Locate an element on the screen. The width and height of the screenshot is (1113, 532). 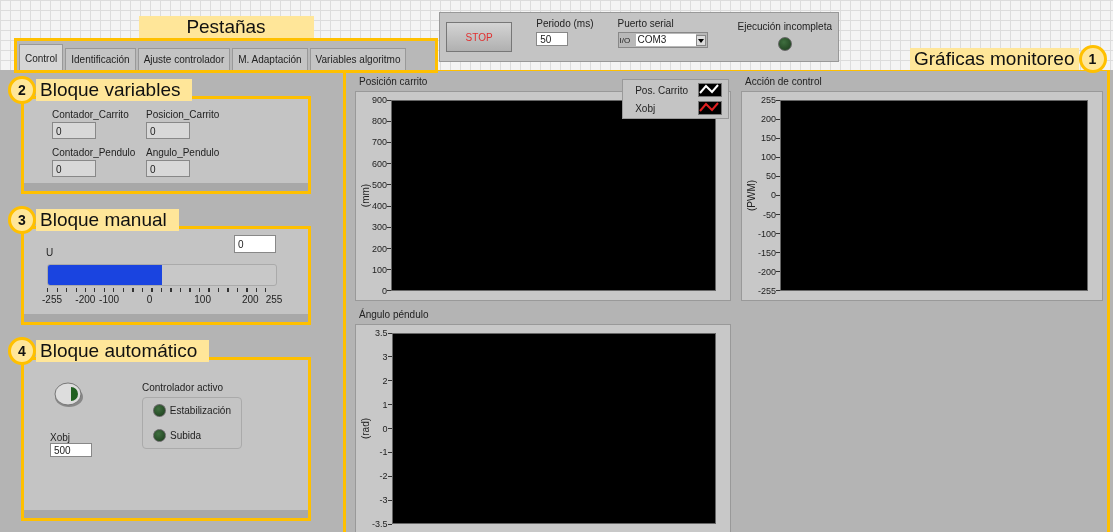
annotation-label: Bloque variables is located at coordinates (114, 90).